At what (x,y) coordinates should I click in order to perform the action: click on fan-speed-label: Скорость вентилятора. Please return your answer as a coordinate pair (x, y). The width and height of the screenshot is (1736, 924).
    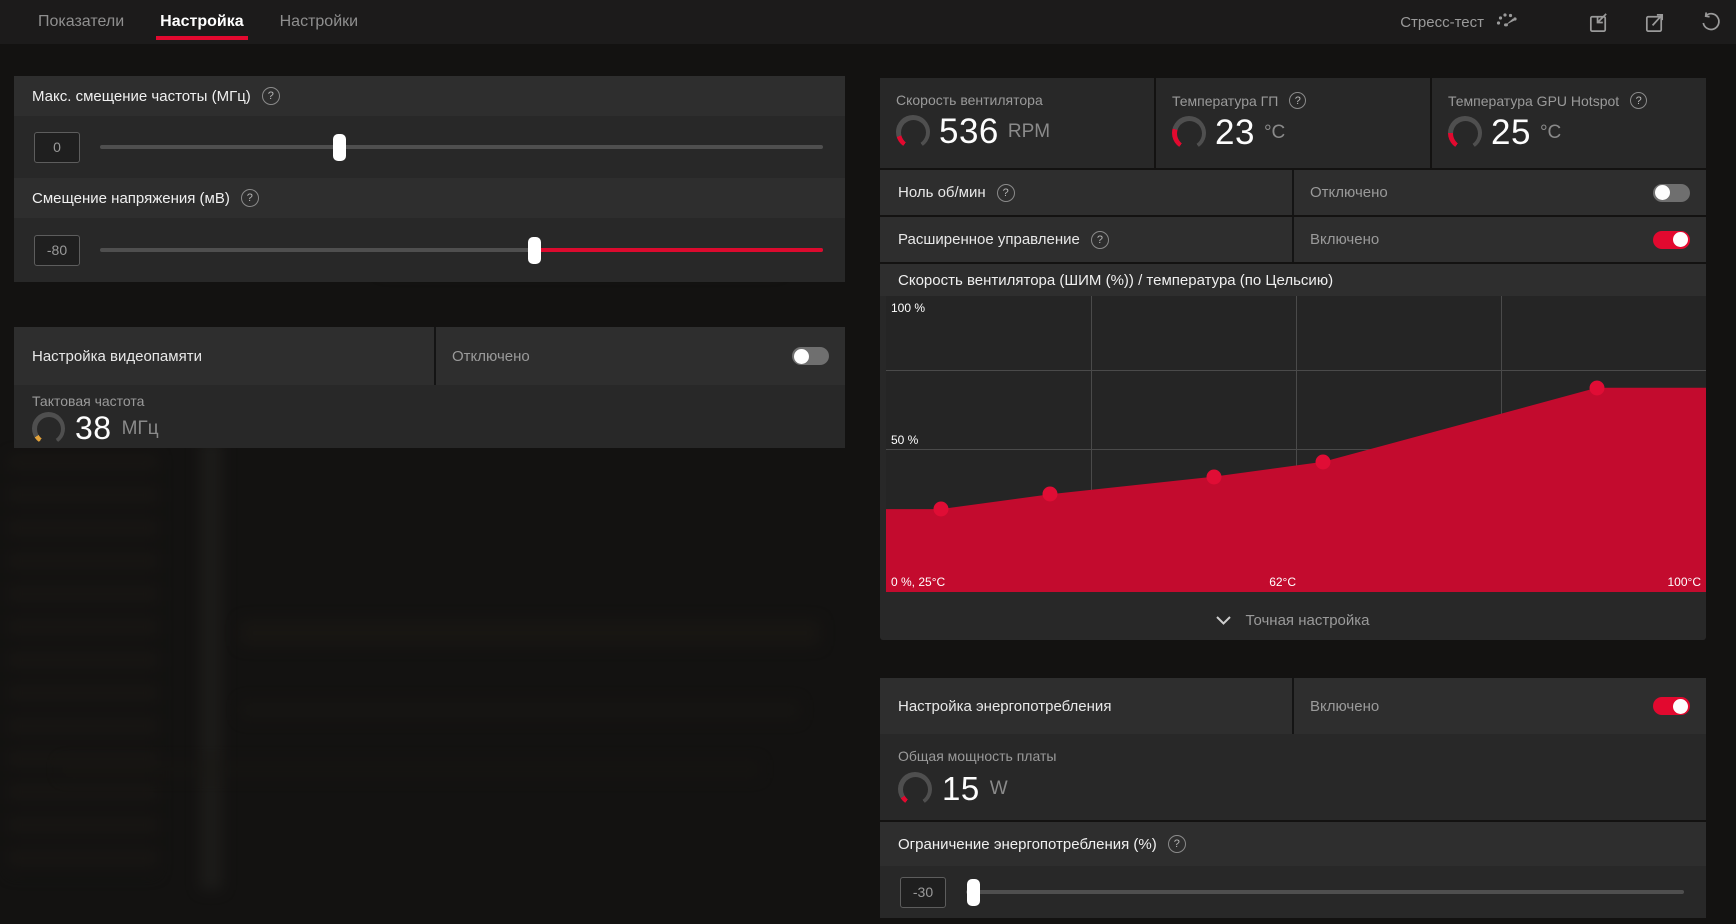
    Looking at the image, I should click on (969, 100).